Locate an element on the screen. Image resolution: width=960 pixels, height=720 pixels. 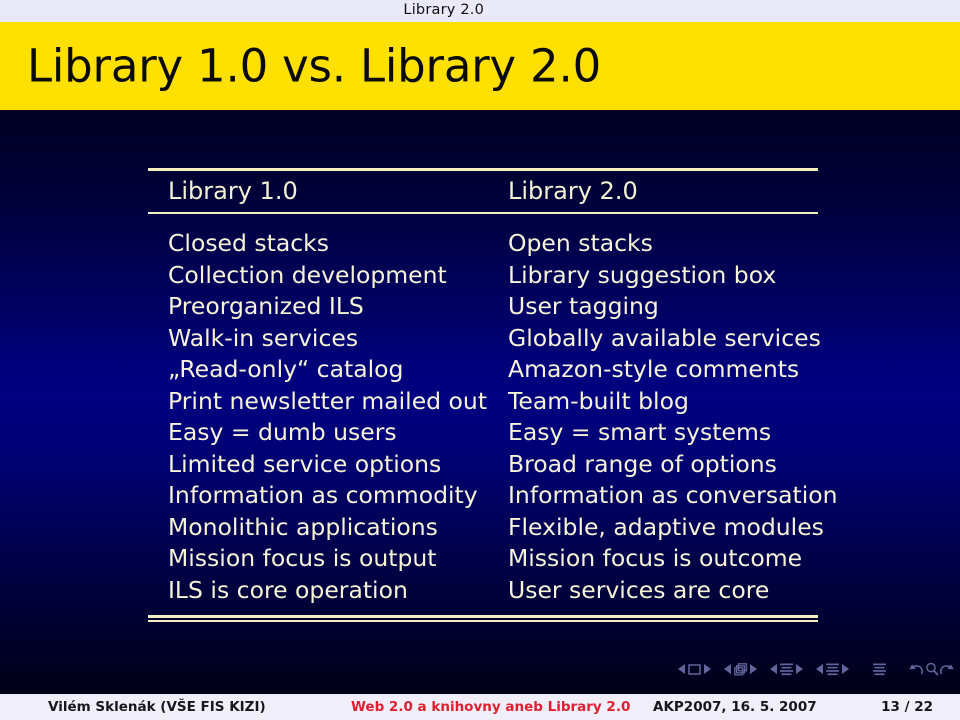
table-cell-library-1: Walk-in services is located at coordinates (263, 337).